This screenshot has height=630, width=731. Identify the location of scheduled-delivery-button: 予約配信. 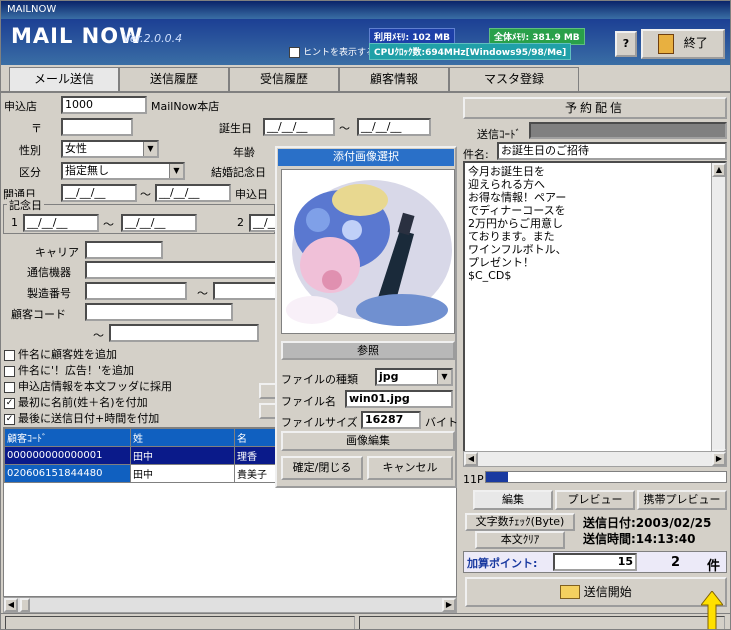
(595, 108).